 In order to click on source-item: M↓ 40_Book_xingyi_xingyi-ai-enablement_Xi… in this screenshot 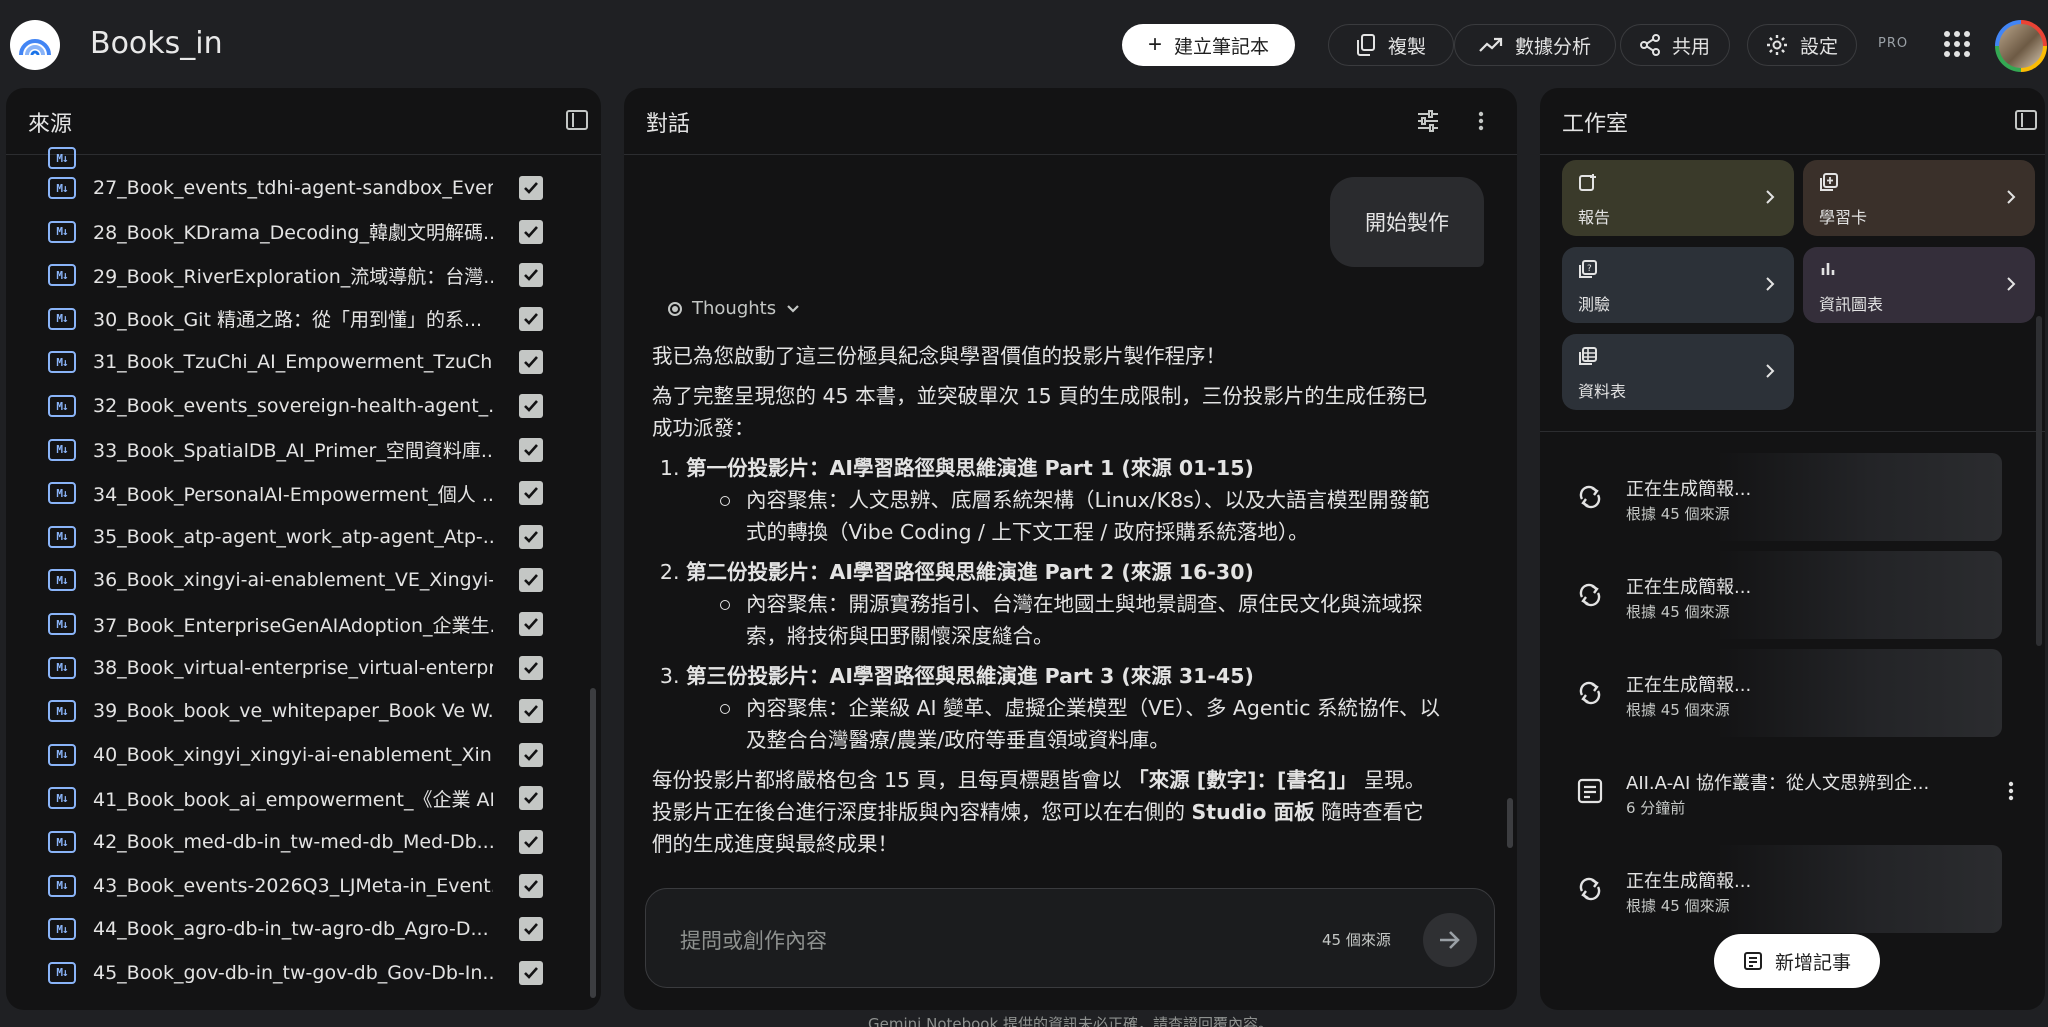, I will do `click(296, 755)`.